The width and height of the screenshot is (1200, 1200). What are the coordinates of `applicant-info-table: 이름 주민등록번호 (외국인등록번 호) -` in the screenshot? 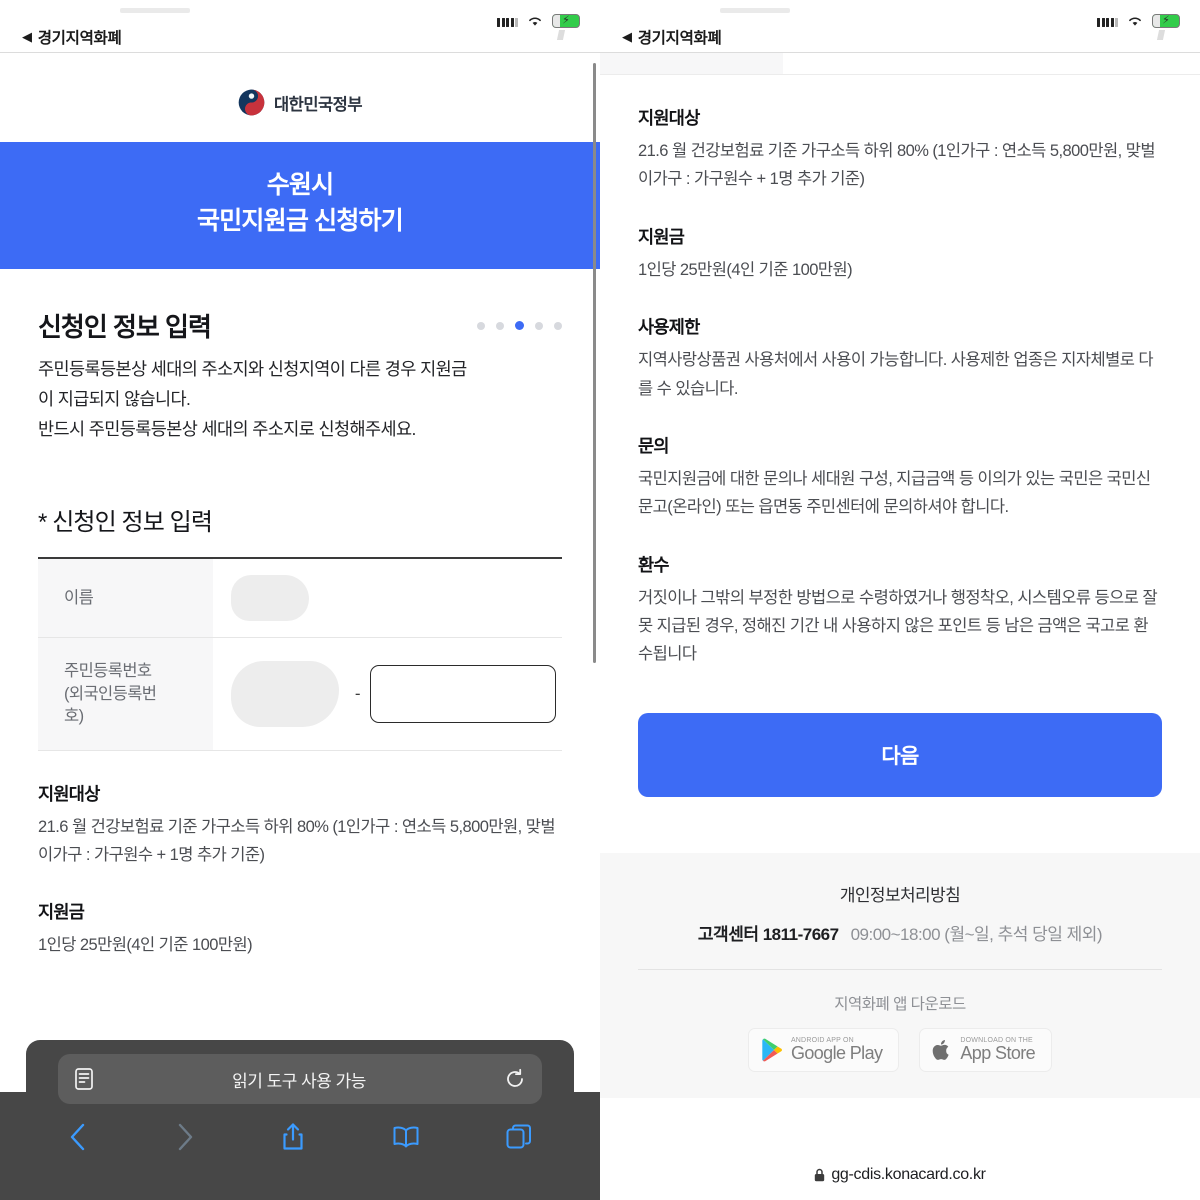 It's located at (300, 654).